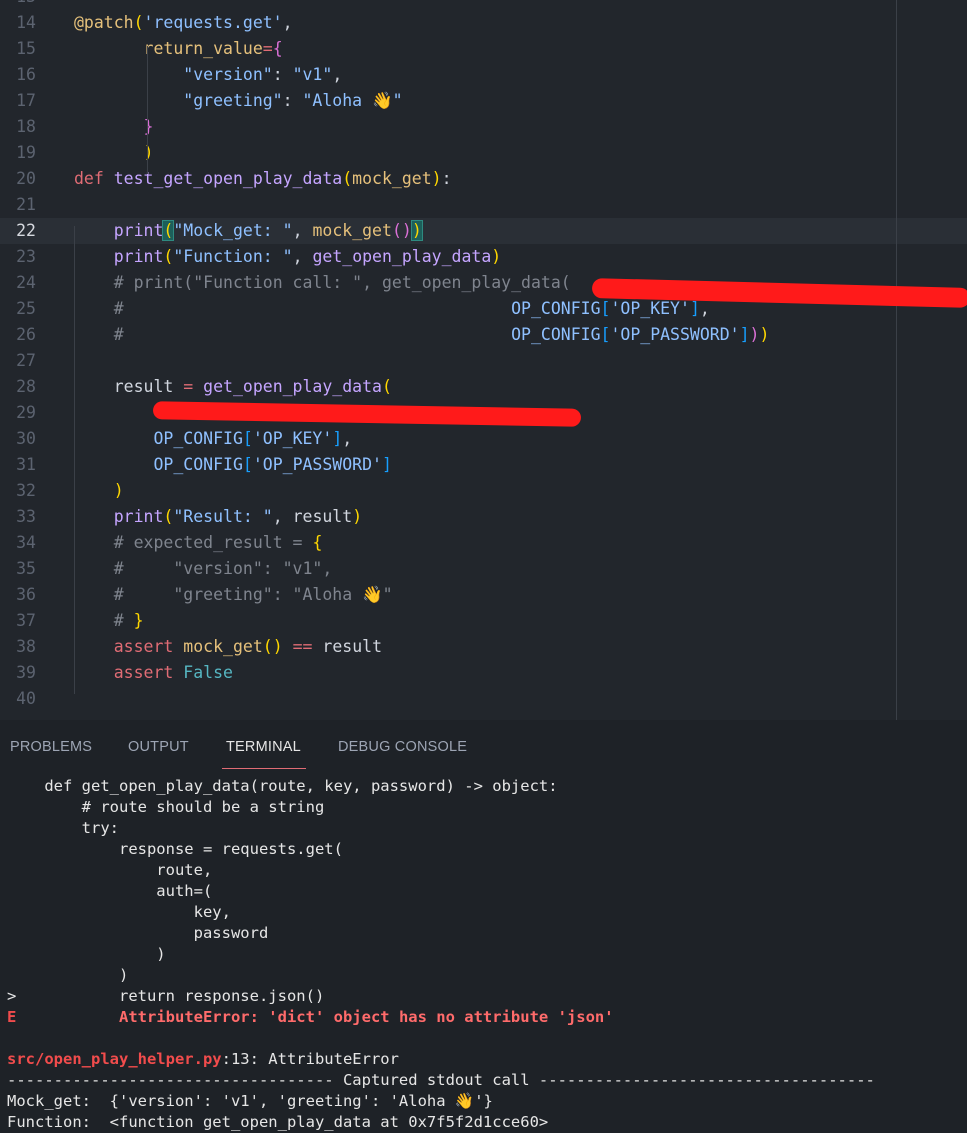  Describe the element at coordinates (411, 308) in the screenshot. I see `code-text: # OP_CONFIG['OP_KEY'],` at that location.